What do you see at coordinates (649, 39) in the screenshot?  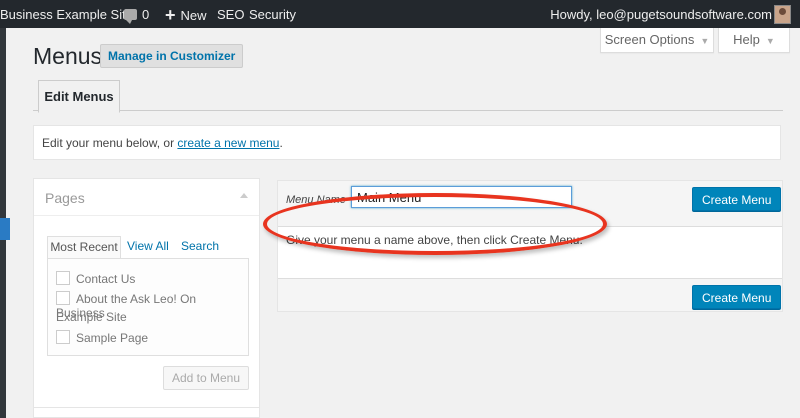 I see `screen-options-label: Screen Options` at bounding box center [649, 39].